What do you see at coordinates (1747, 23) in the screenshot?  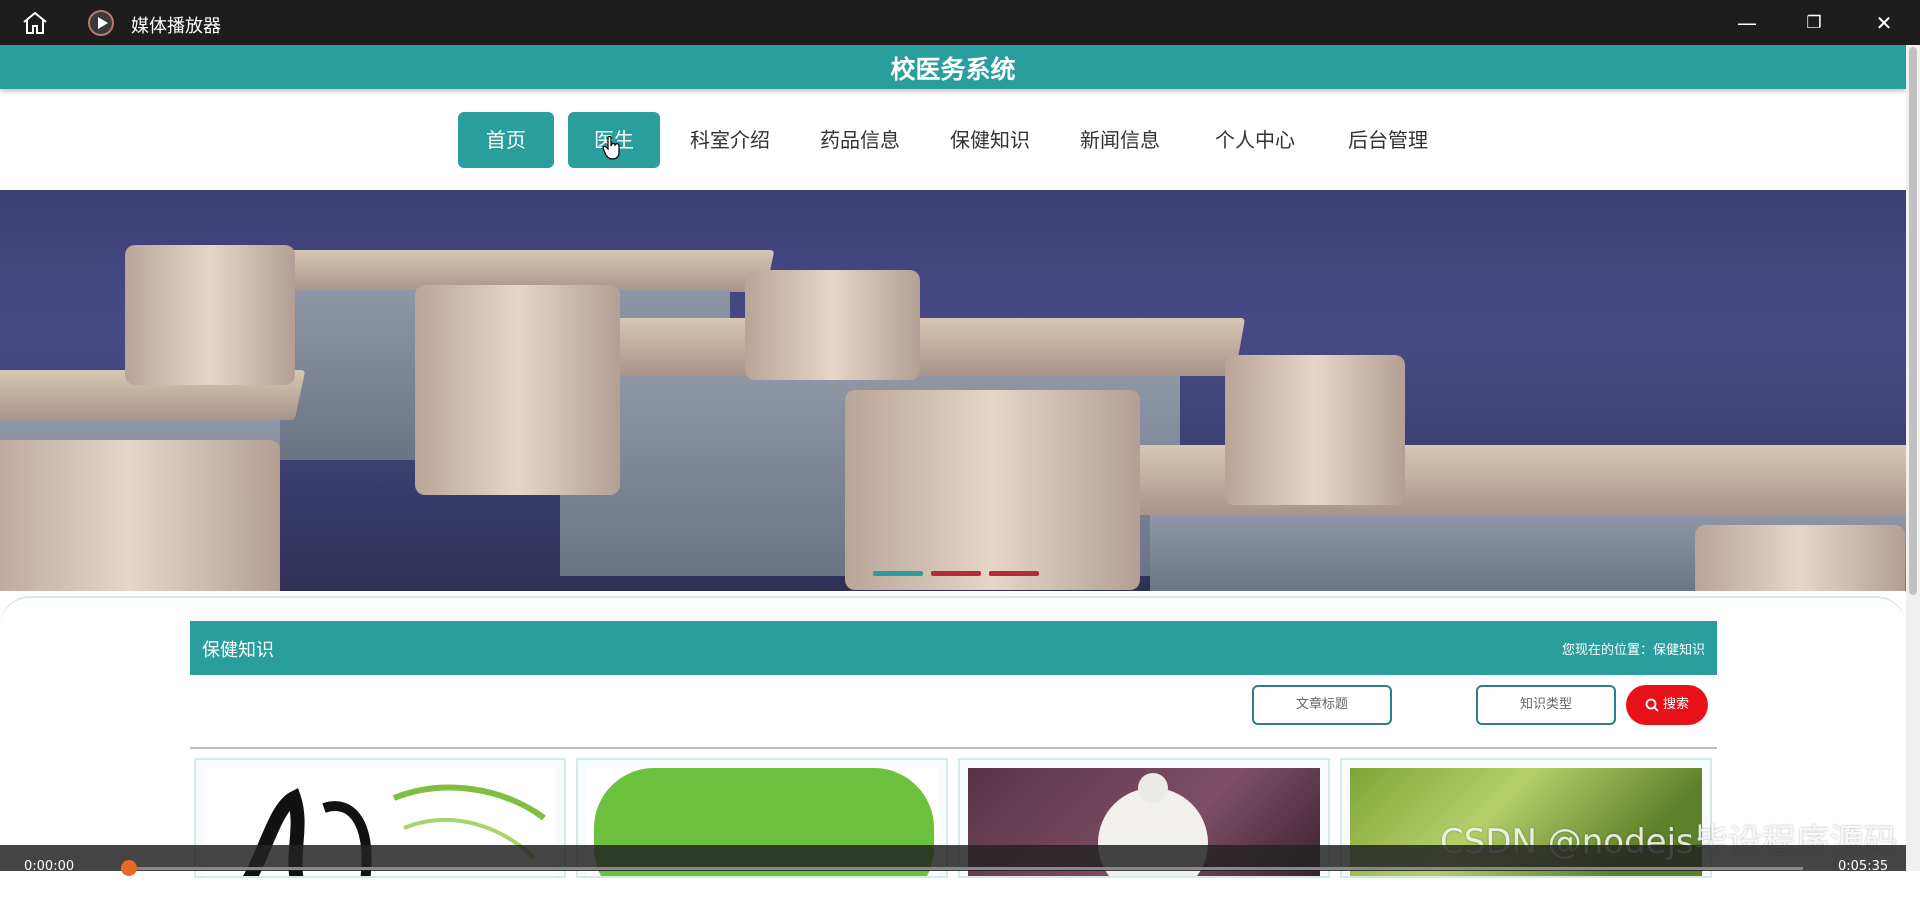 I see `minimize-button: —` at bounding box center [1747, 23].